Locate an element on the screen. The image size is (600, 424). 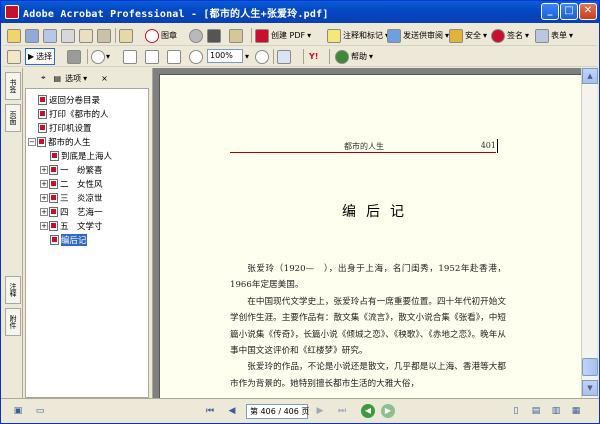
rotate-view-icon is located at coordinates (284, 56).